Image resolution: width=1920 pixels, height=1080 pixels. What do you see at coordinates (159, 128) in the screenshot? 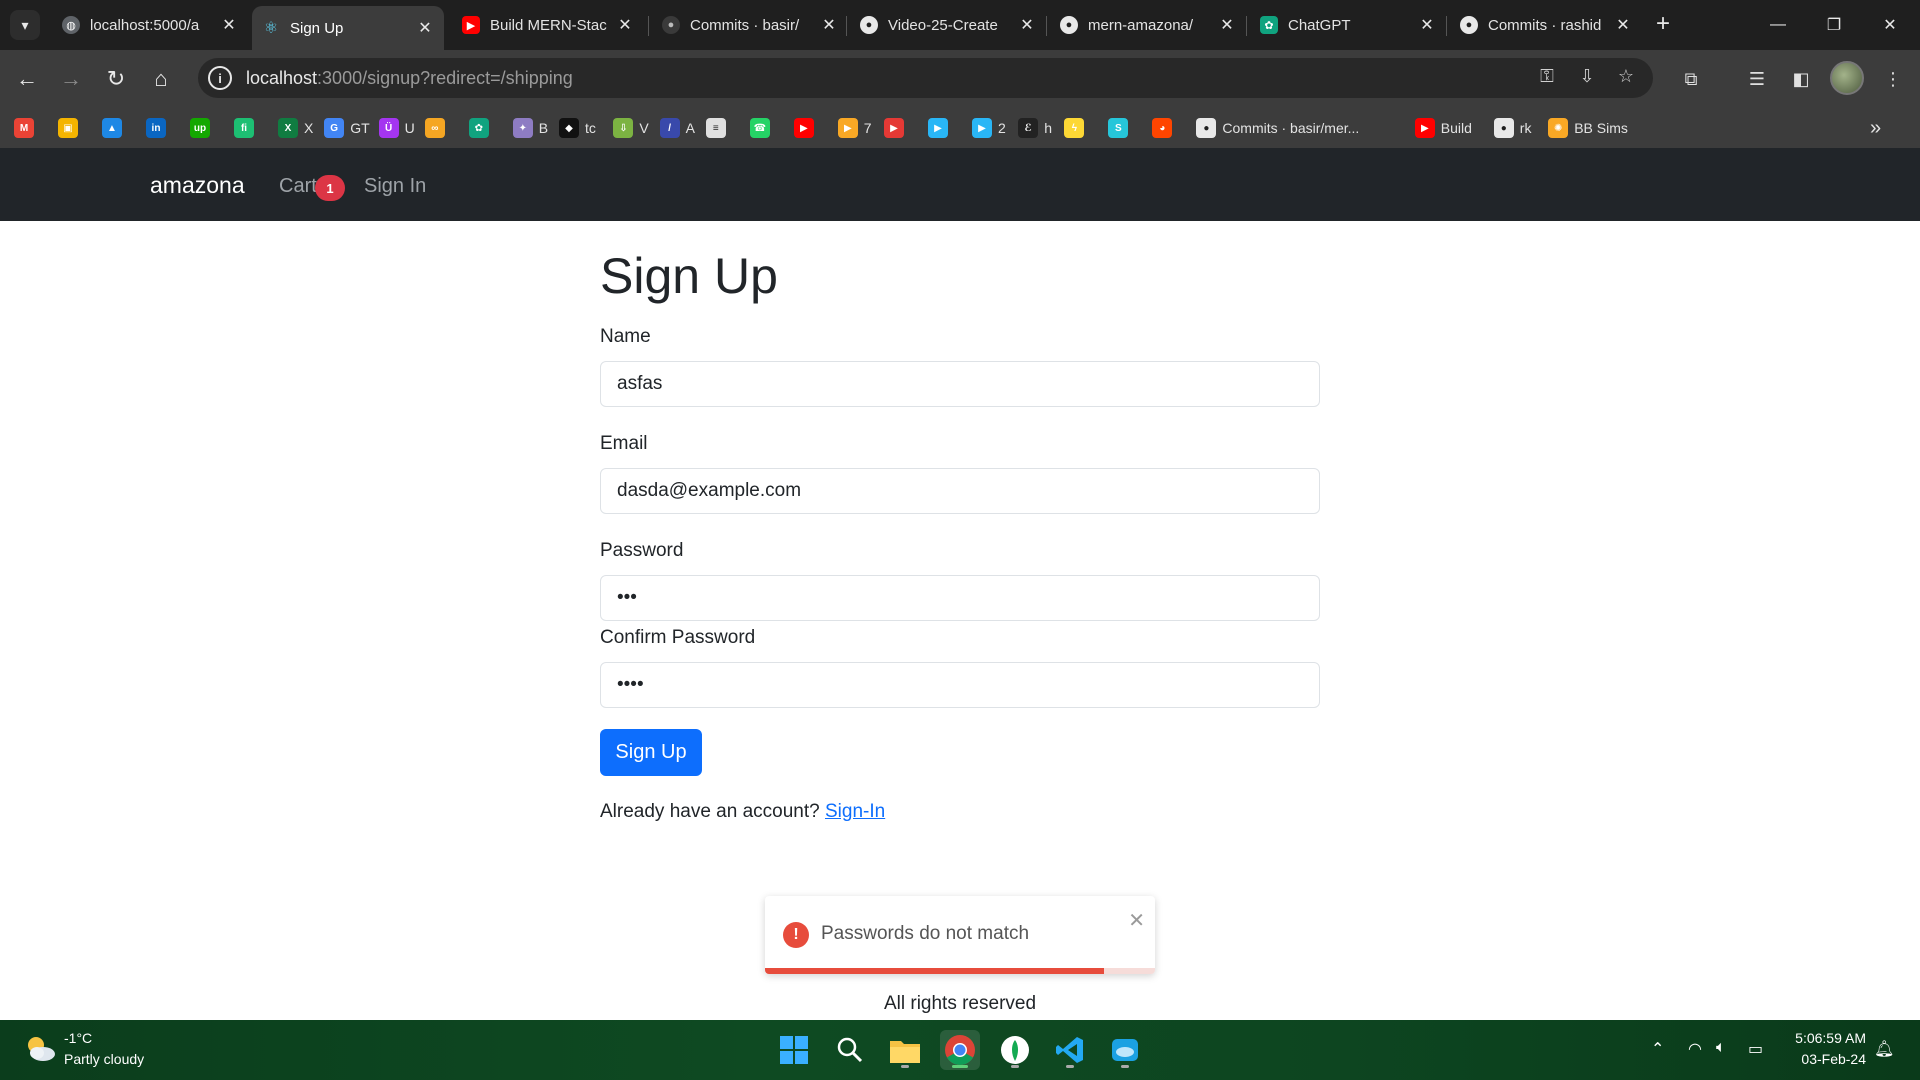
I see `bookmark-linkedin-3: in` at bounding box center [159, 128].